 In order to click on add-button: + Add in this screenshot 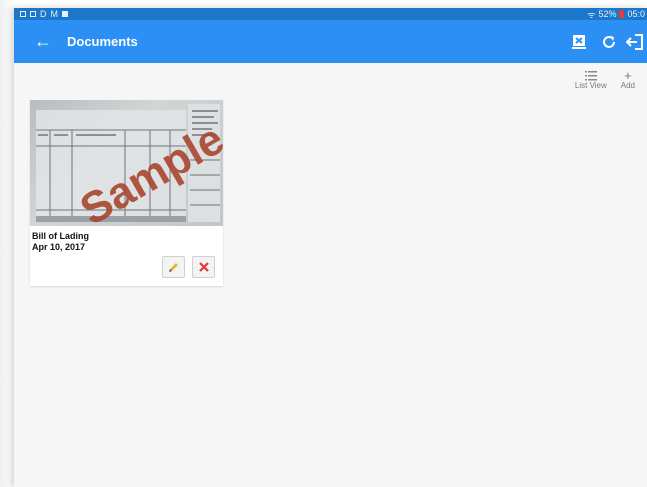, I will do `click(627, 79)`.